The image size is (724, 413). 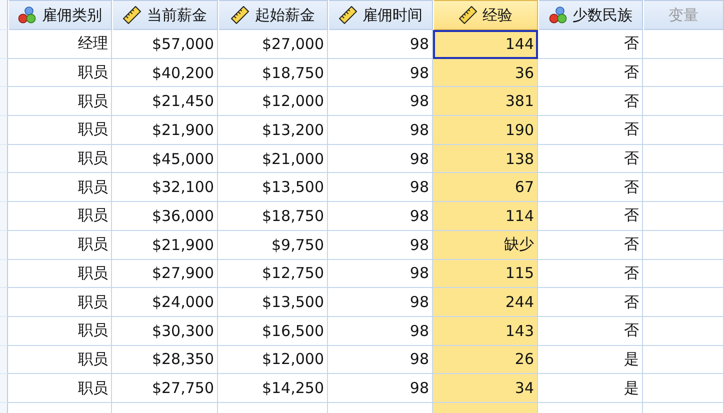 I want to click on table-cell: $45,000, so click(x=165, y=159).